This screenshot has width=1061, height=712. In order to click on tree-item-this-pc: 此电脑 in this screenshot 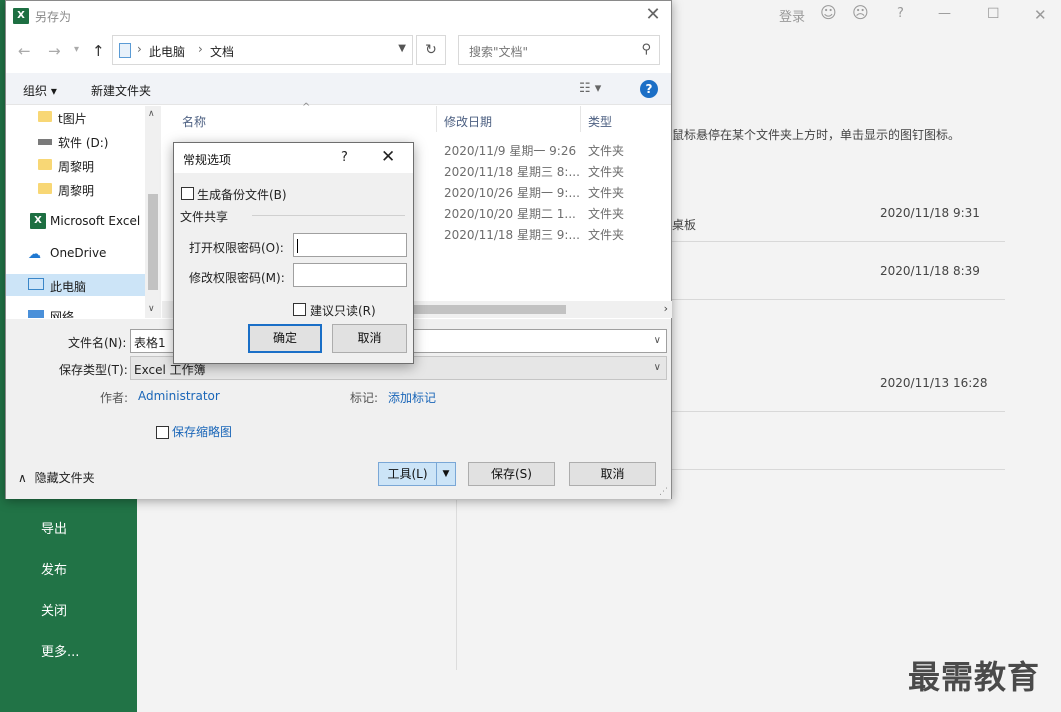, I will do `click(75, 285)`.